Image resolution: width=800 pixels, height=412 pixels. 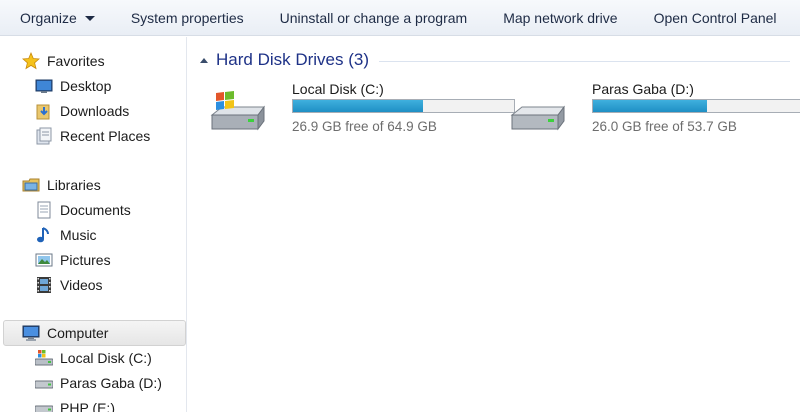 I want to click on star-icon, so click(x=31, y=60).